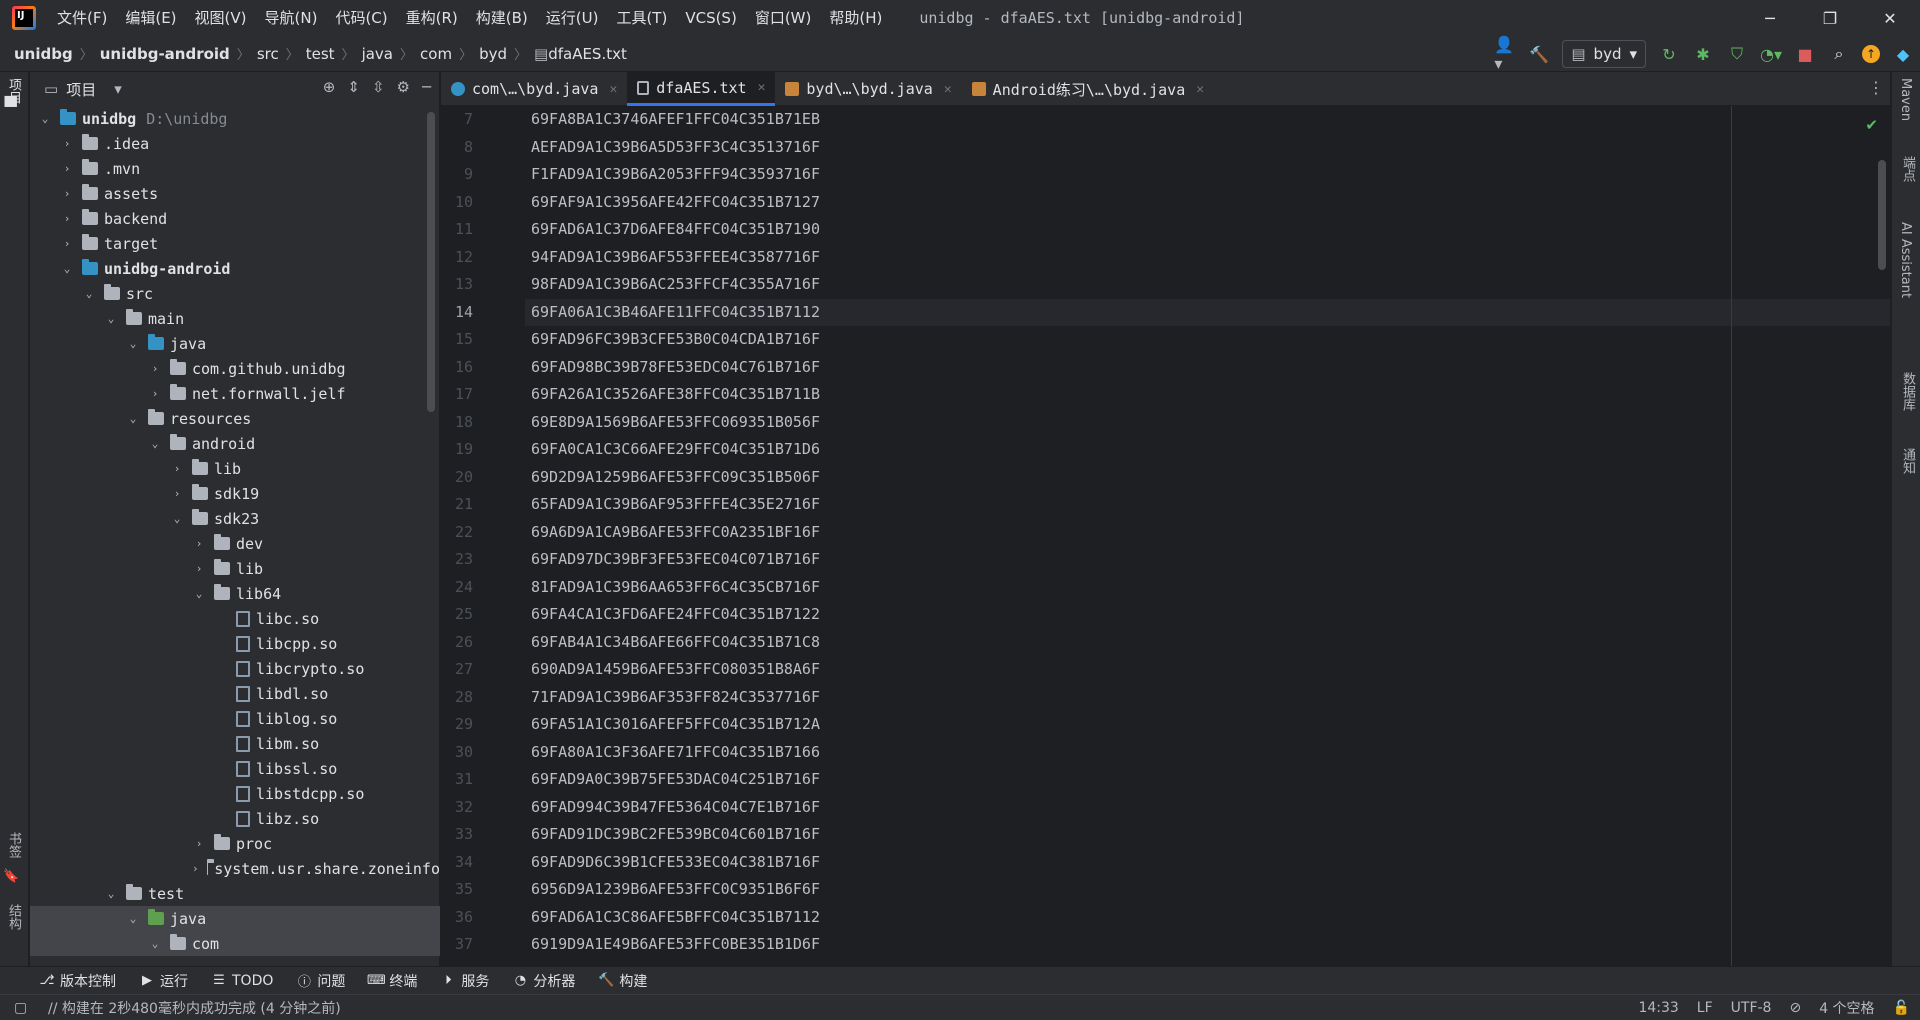 This screenshot has height=1020, width=1920. I want to click on intellij-logo-icon: IJ, so click(24, 18).